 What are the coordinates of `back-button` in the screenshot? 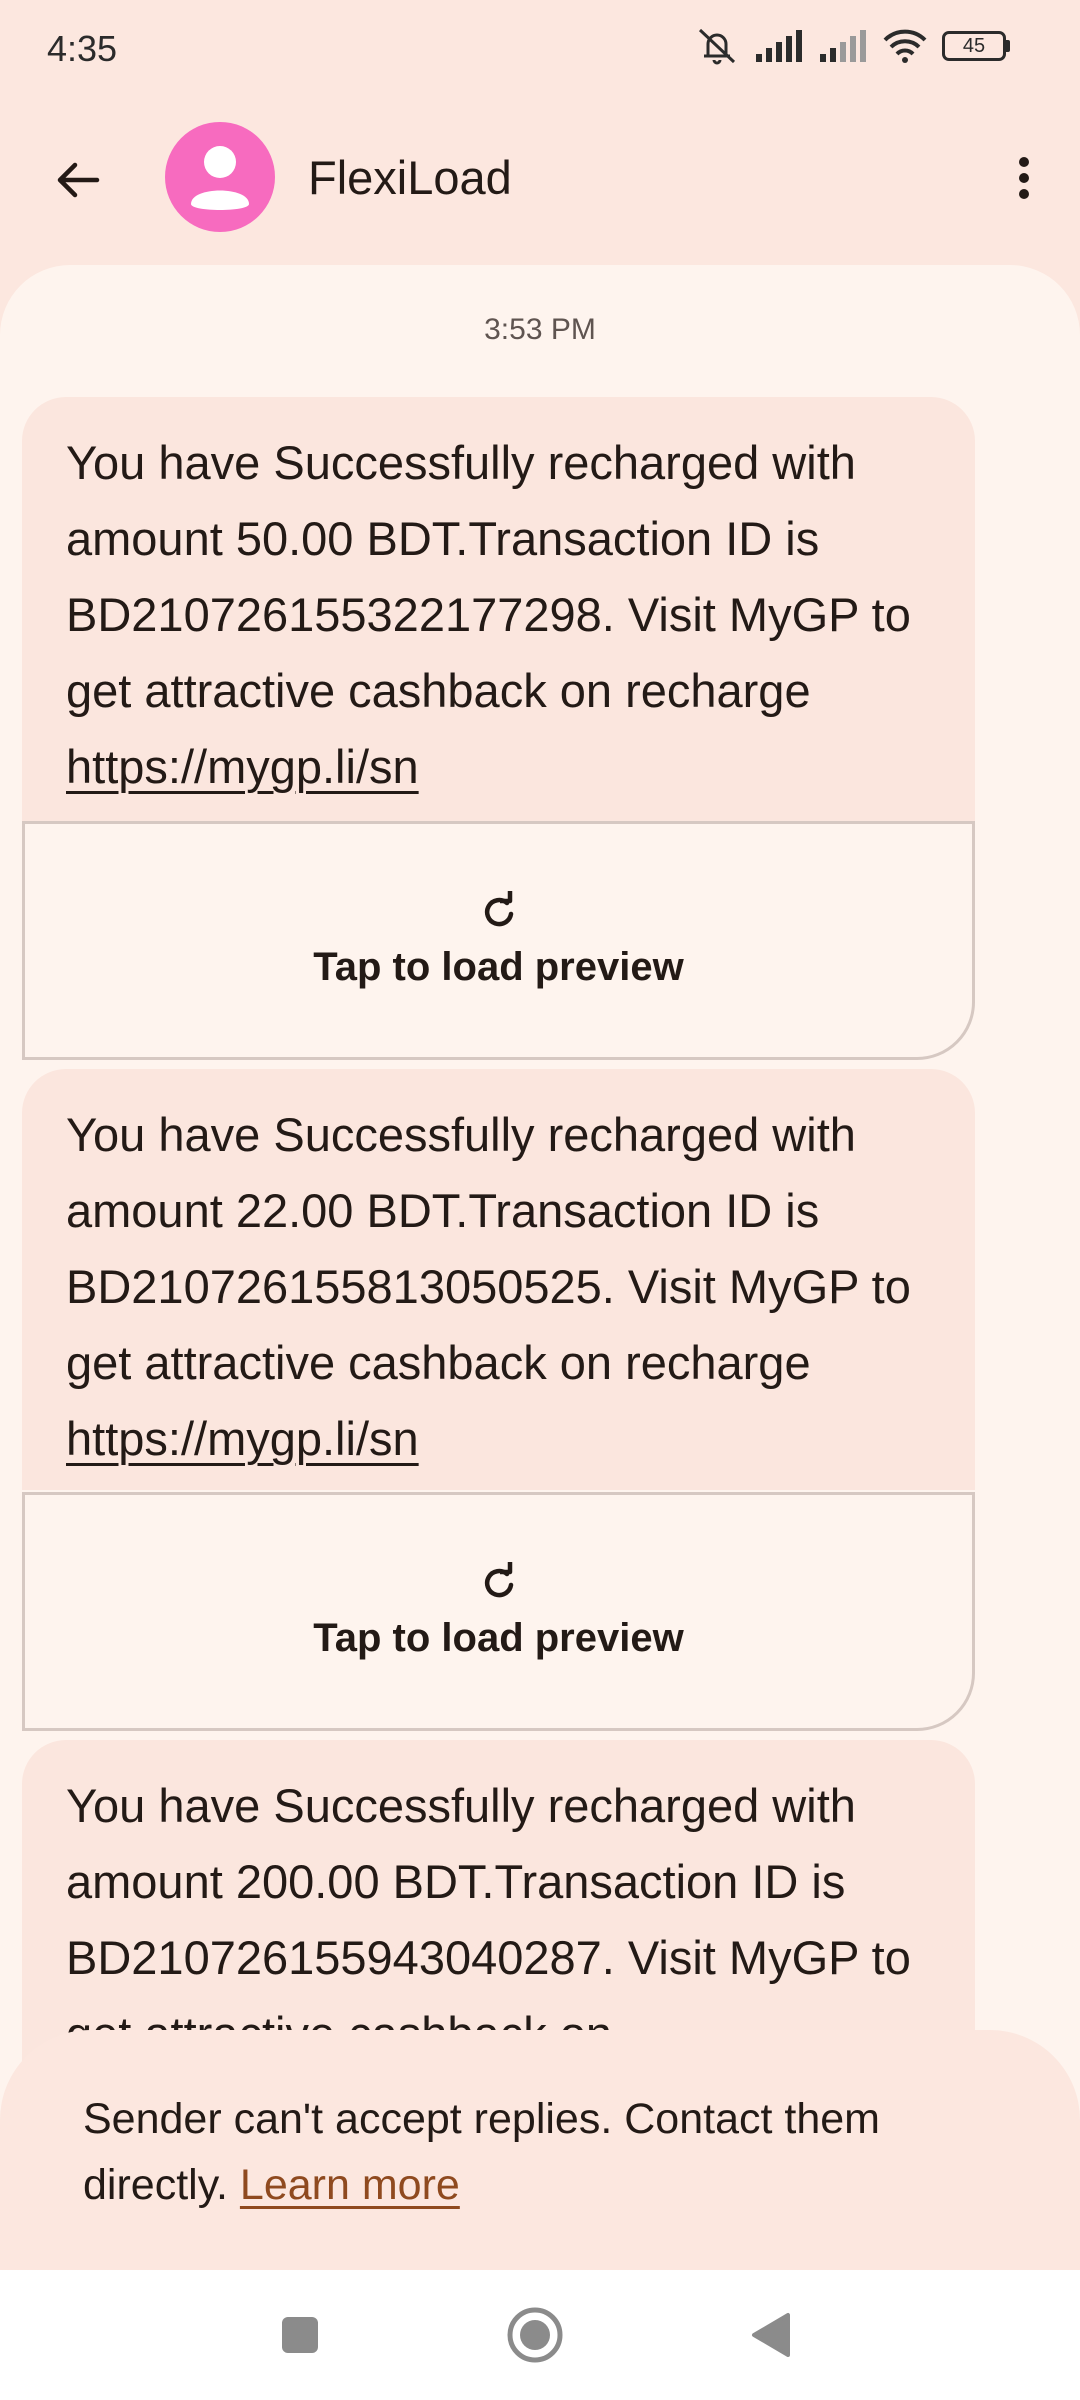 It's located at (78, 180).